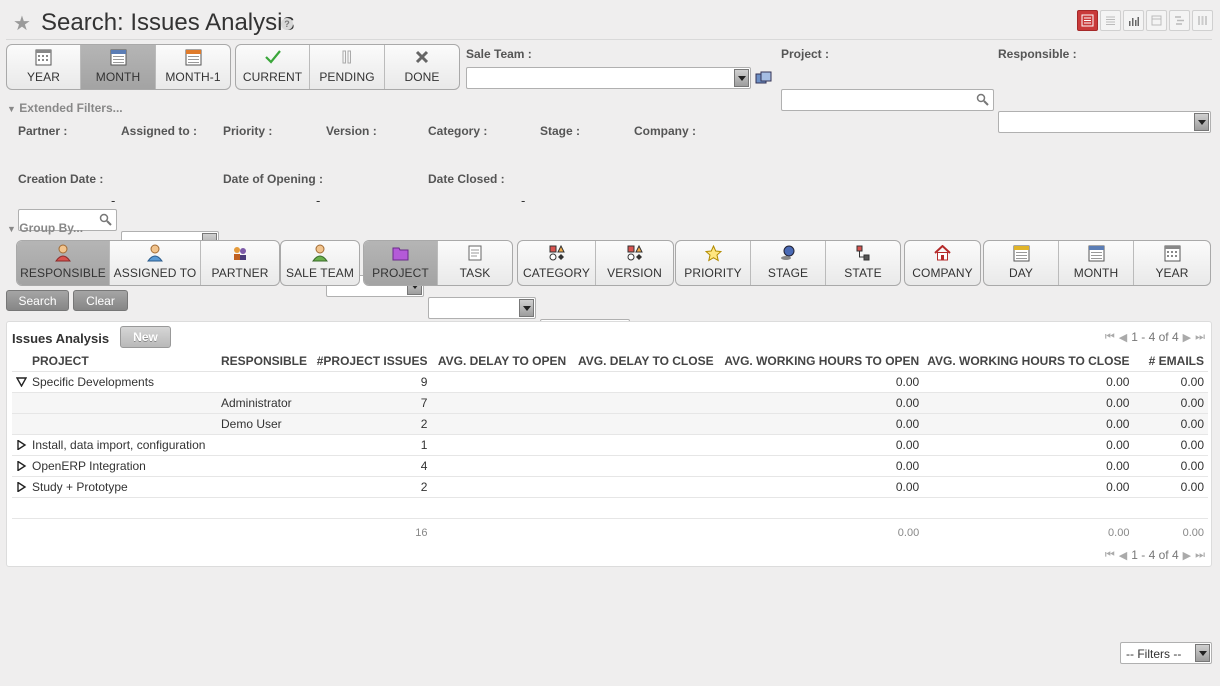 The height and width of the screenshot is (686, 1220). Describe the element at coordinates (557, 253) in the screenshot. I see `shapes-icon` at that location.